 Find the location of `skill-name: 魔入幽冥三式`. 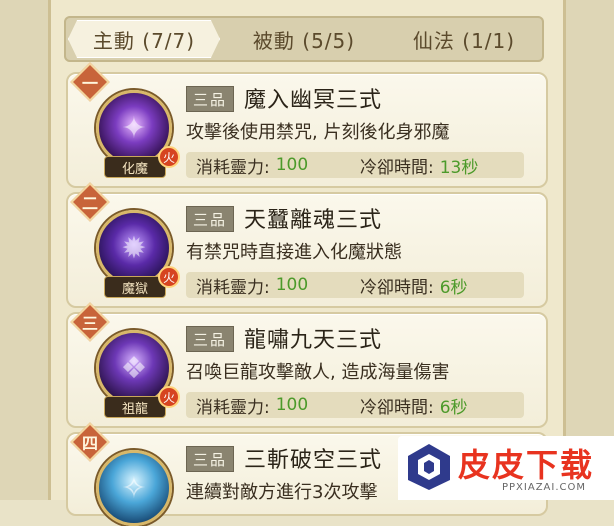

skill-name: 魔入幽冥三式 is located at coordinates (313, 100).